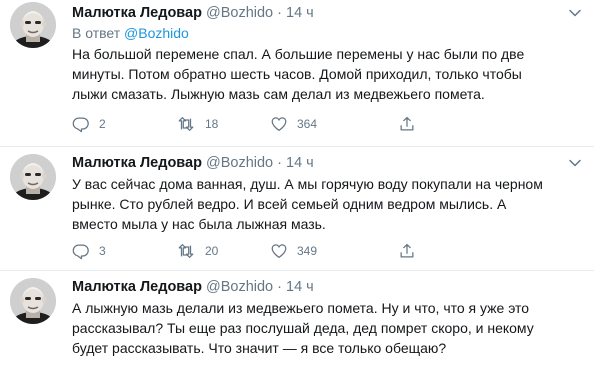  What do you see at coordinates (212, 124) in the screenshot?
I see `retweet-count: 18` at bounding box center [212, 124].